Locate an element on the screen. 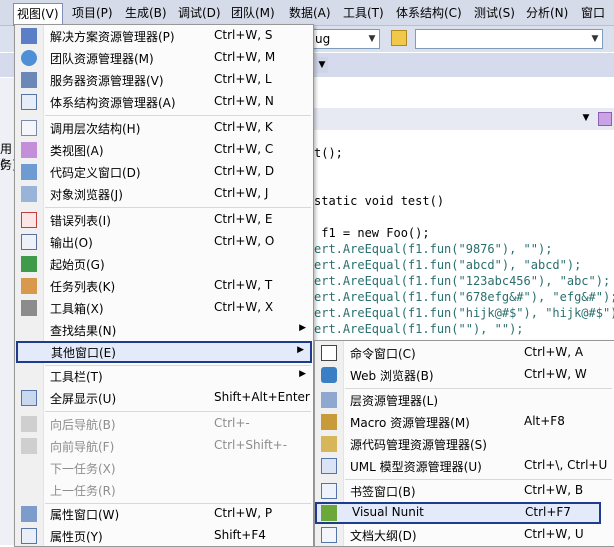 This screenshot has width=614, height=547. menu-item-command-window: 命令窗口(C) Ctrl+W, A is located at coordinates (464, 353).